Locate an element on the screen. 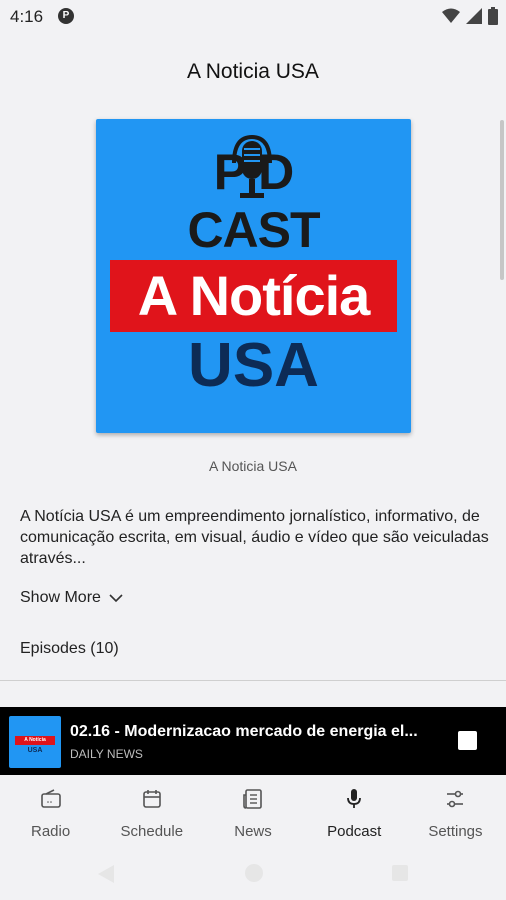 The image size is (506, 900). cover-cast-text: CAST is located at coordinates (253, 230).